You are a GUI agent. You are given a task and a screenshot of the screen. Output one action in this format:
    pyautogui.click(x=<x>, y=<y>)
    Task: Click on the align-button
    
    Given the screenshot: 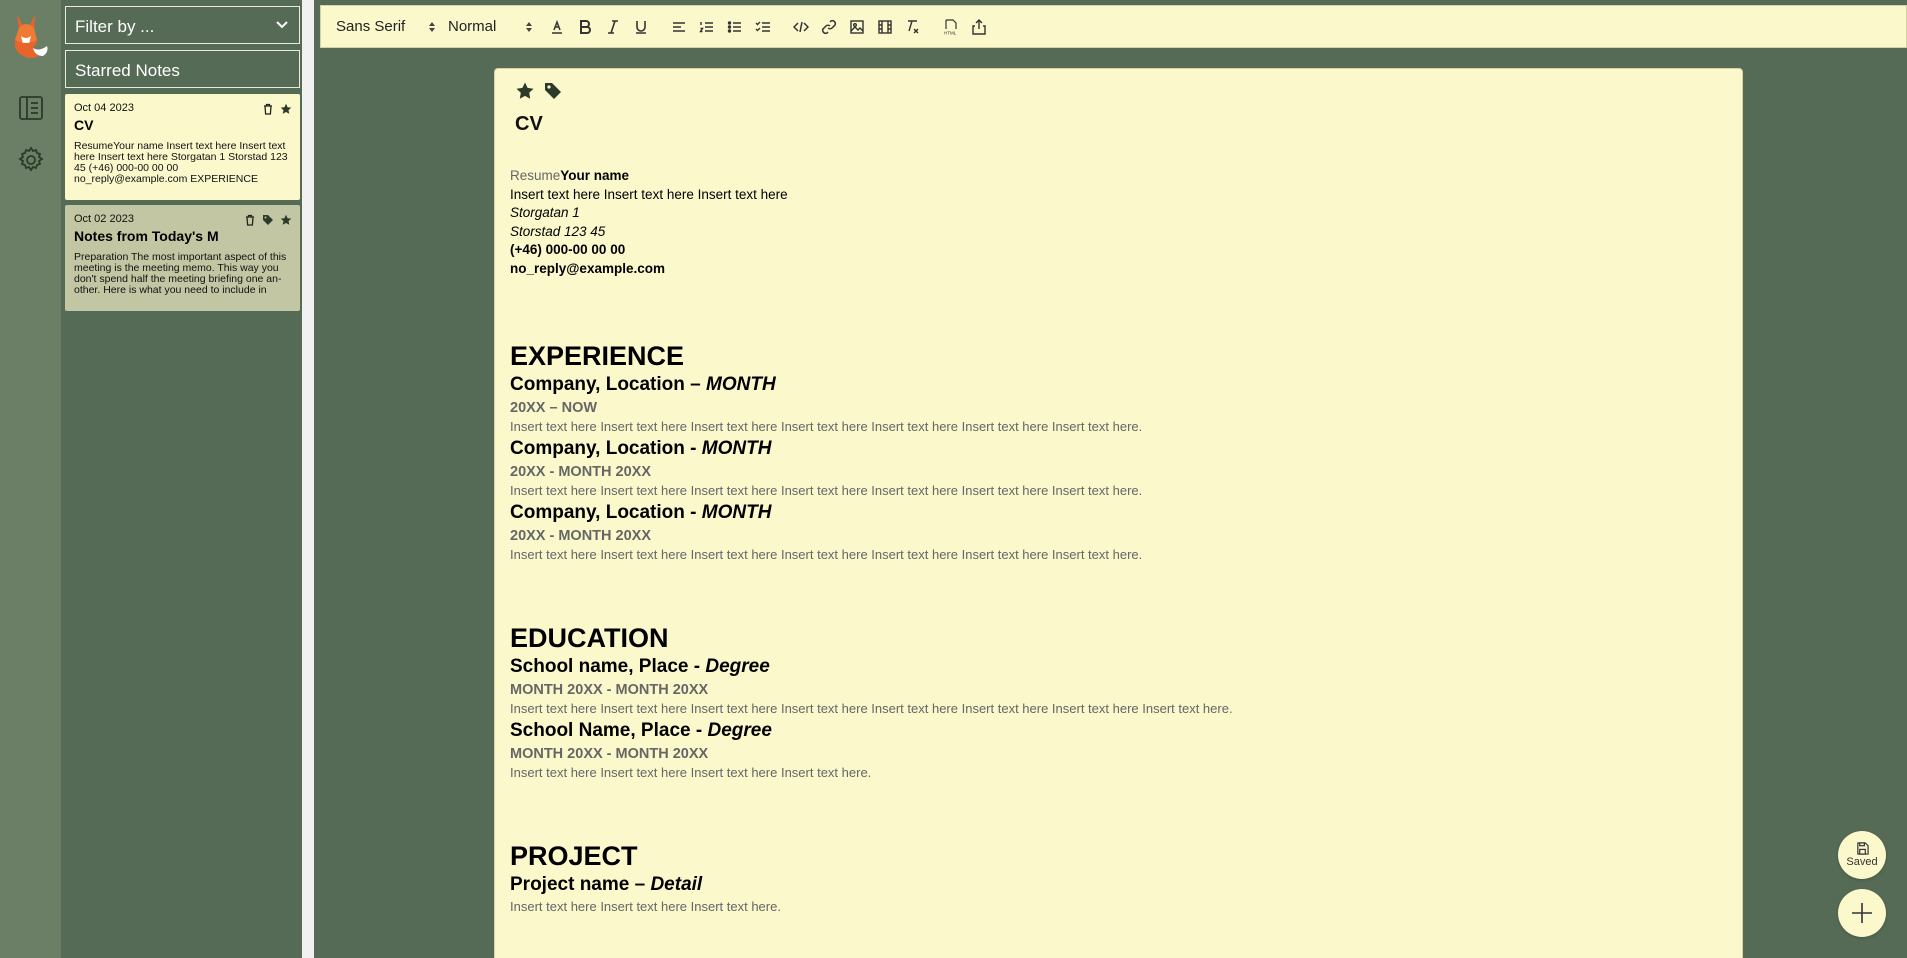 What is the action you would take?
    pyautogui.click(x=679, y=27)
    